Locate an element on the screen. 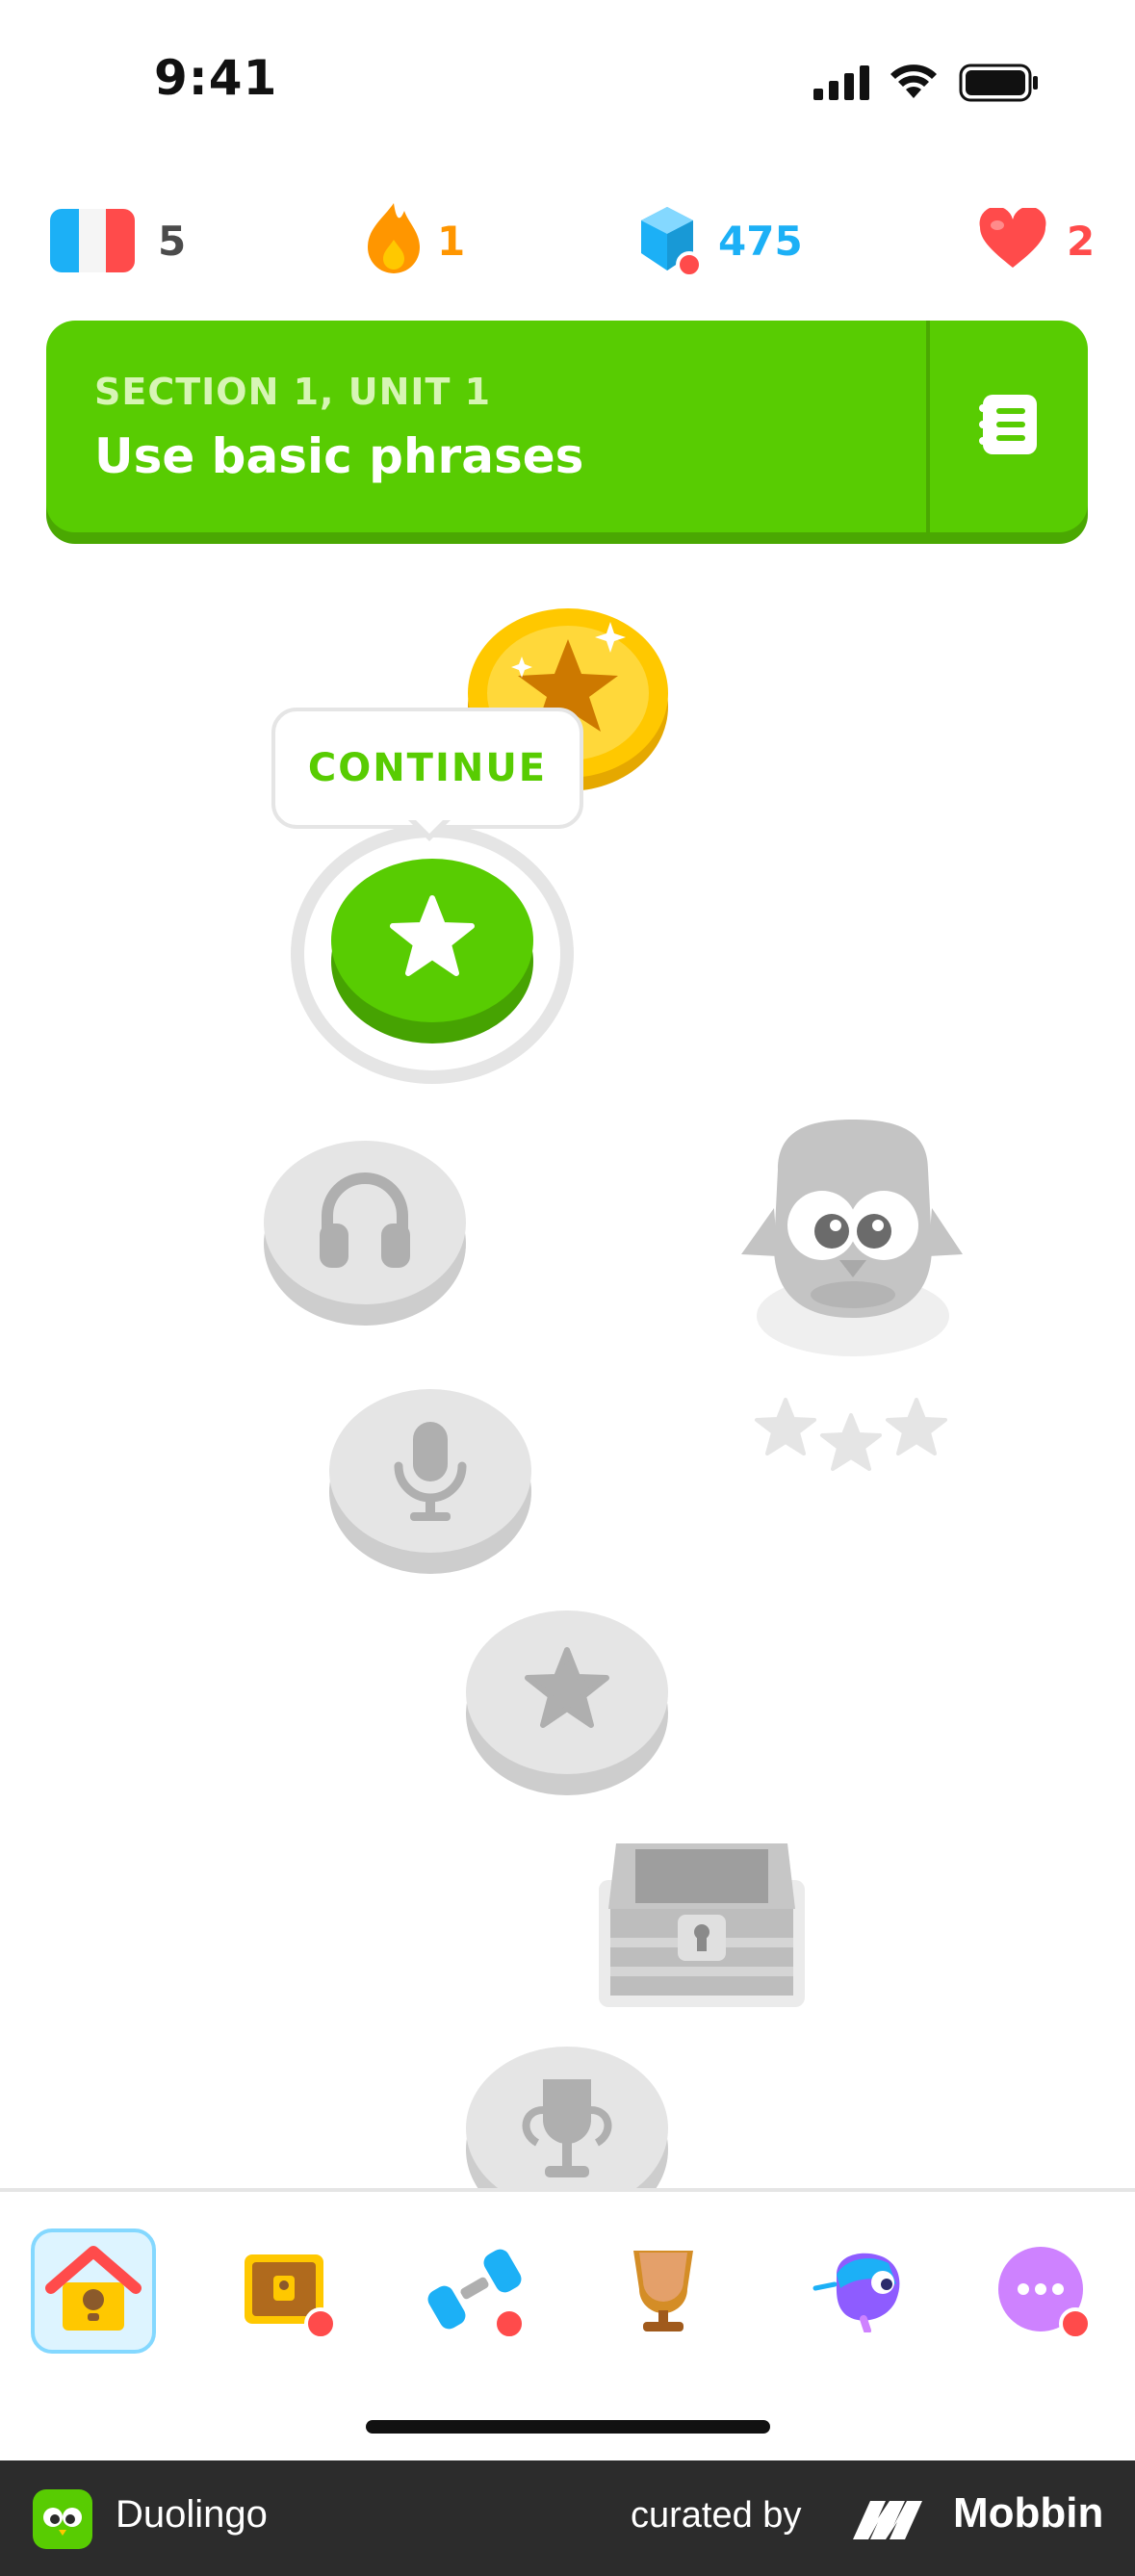 The height and width of the screenshot is (2576, 1135). nav-super is located at coordinates (861, 2291).